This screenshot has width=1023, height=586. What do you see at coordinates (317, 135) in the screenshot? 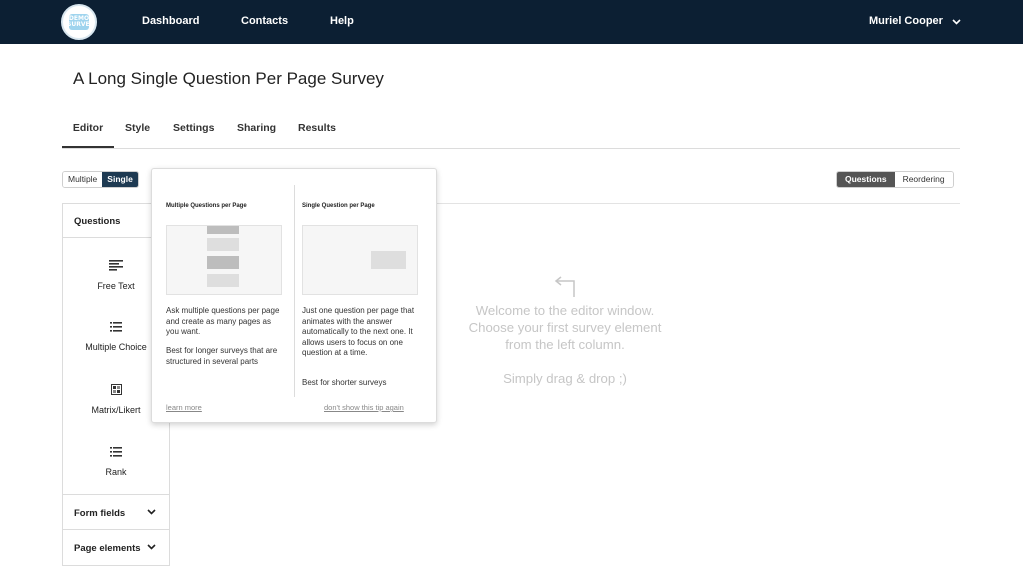
I see `tab-results: Results` at bounding box center [317, 135].